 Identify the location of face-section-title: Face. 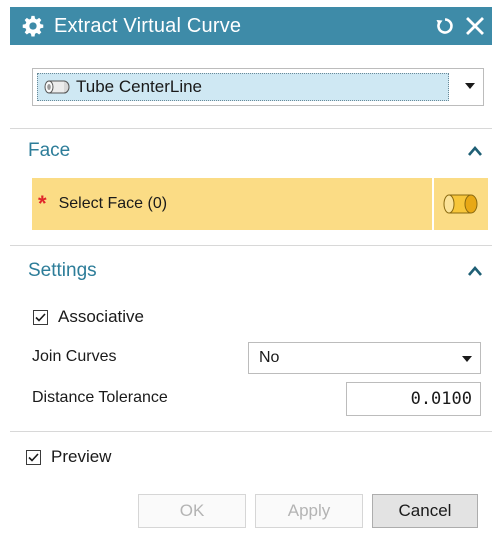
(49, 150).